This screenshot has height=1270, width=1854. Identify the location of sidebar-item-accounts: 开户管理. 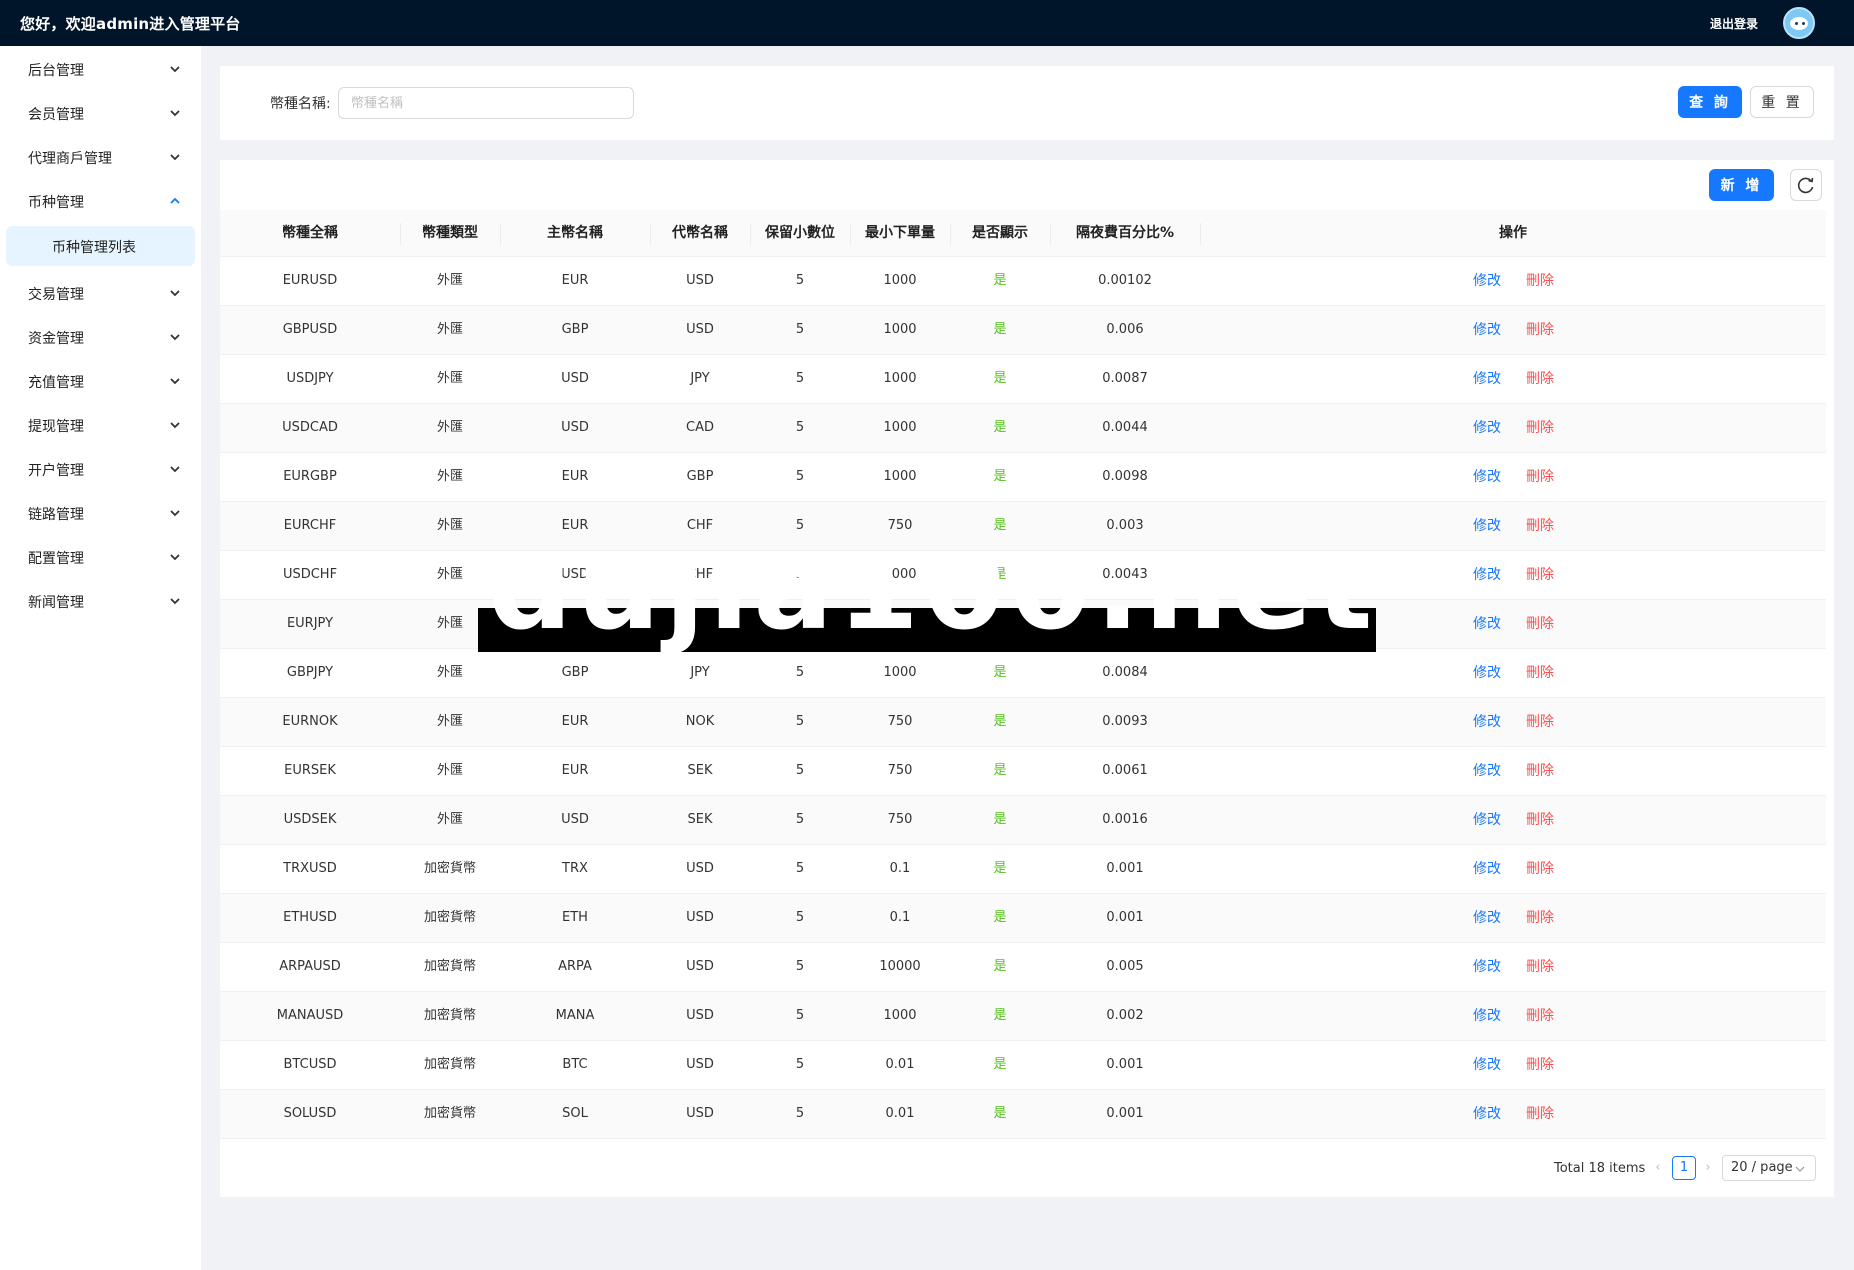
(100, 470).